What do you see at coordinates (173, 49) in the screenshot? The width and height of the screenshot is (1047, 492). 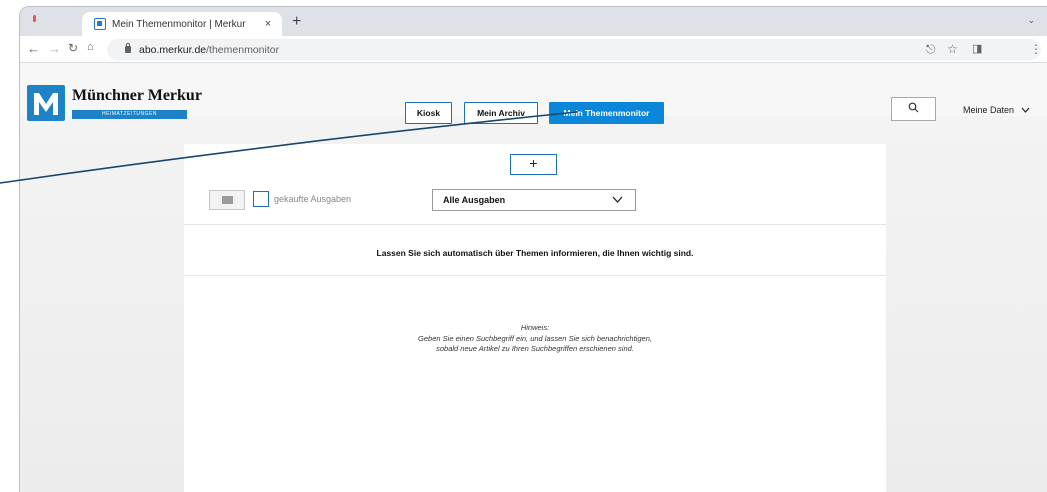 I see `url-host: abo.merkur.de` at bounding box center [173, 49].